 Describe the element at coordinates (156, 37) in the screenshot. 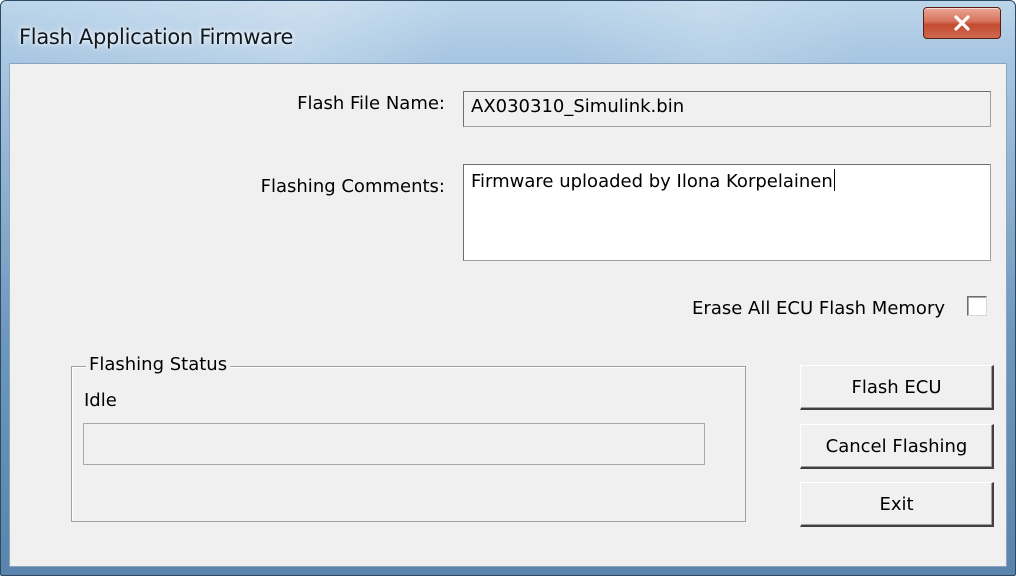

I see `window-title: Flash Application Firmware` at that location.